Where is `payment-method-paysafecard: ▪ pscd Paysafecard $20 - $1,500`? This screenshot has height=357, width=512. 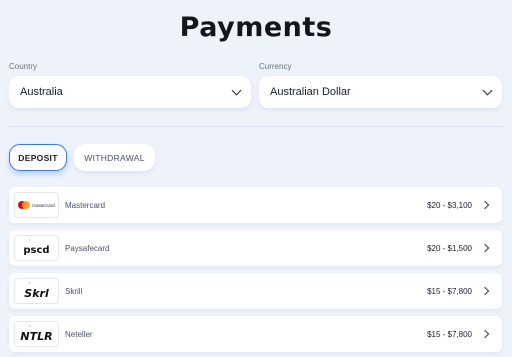
payment-method-paysafecard: ▪ pscd Paysafecard $20 - $1,500 is located at coordinates (255, 248).